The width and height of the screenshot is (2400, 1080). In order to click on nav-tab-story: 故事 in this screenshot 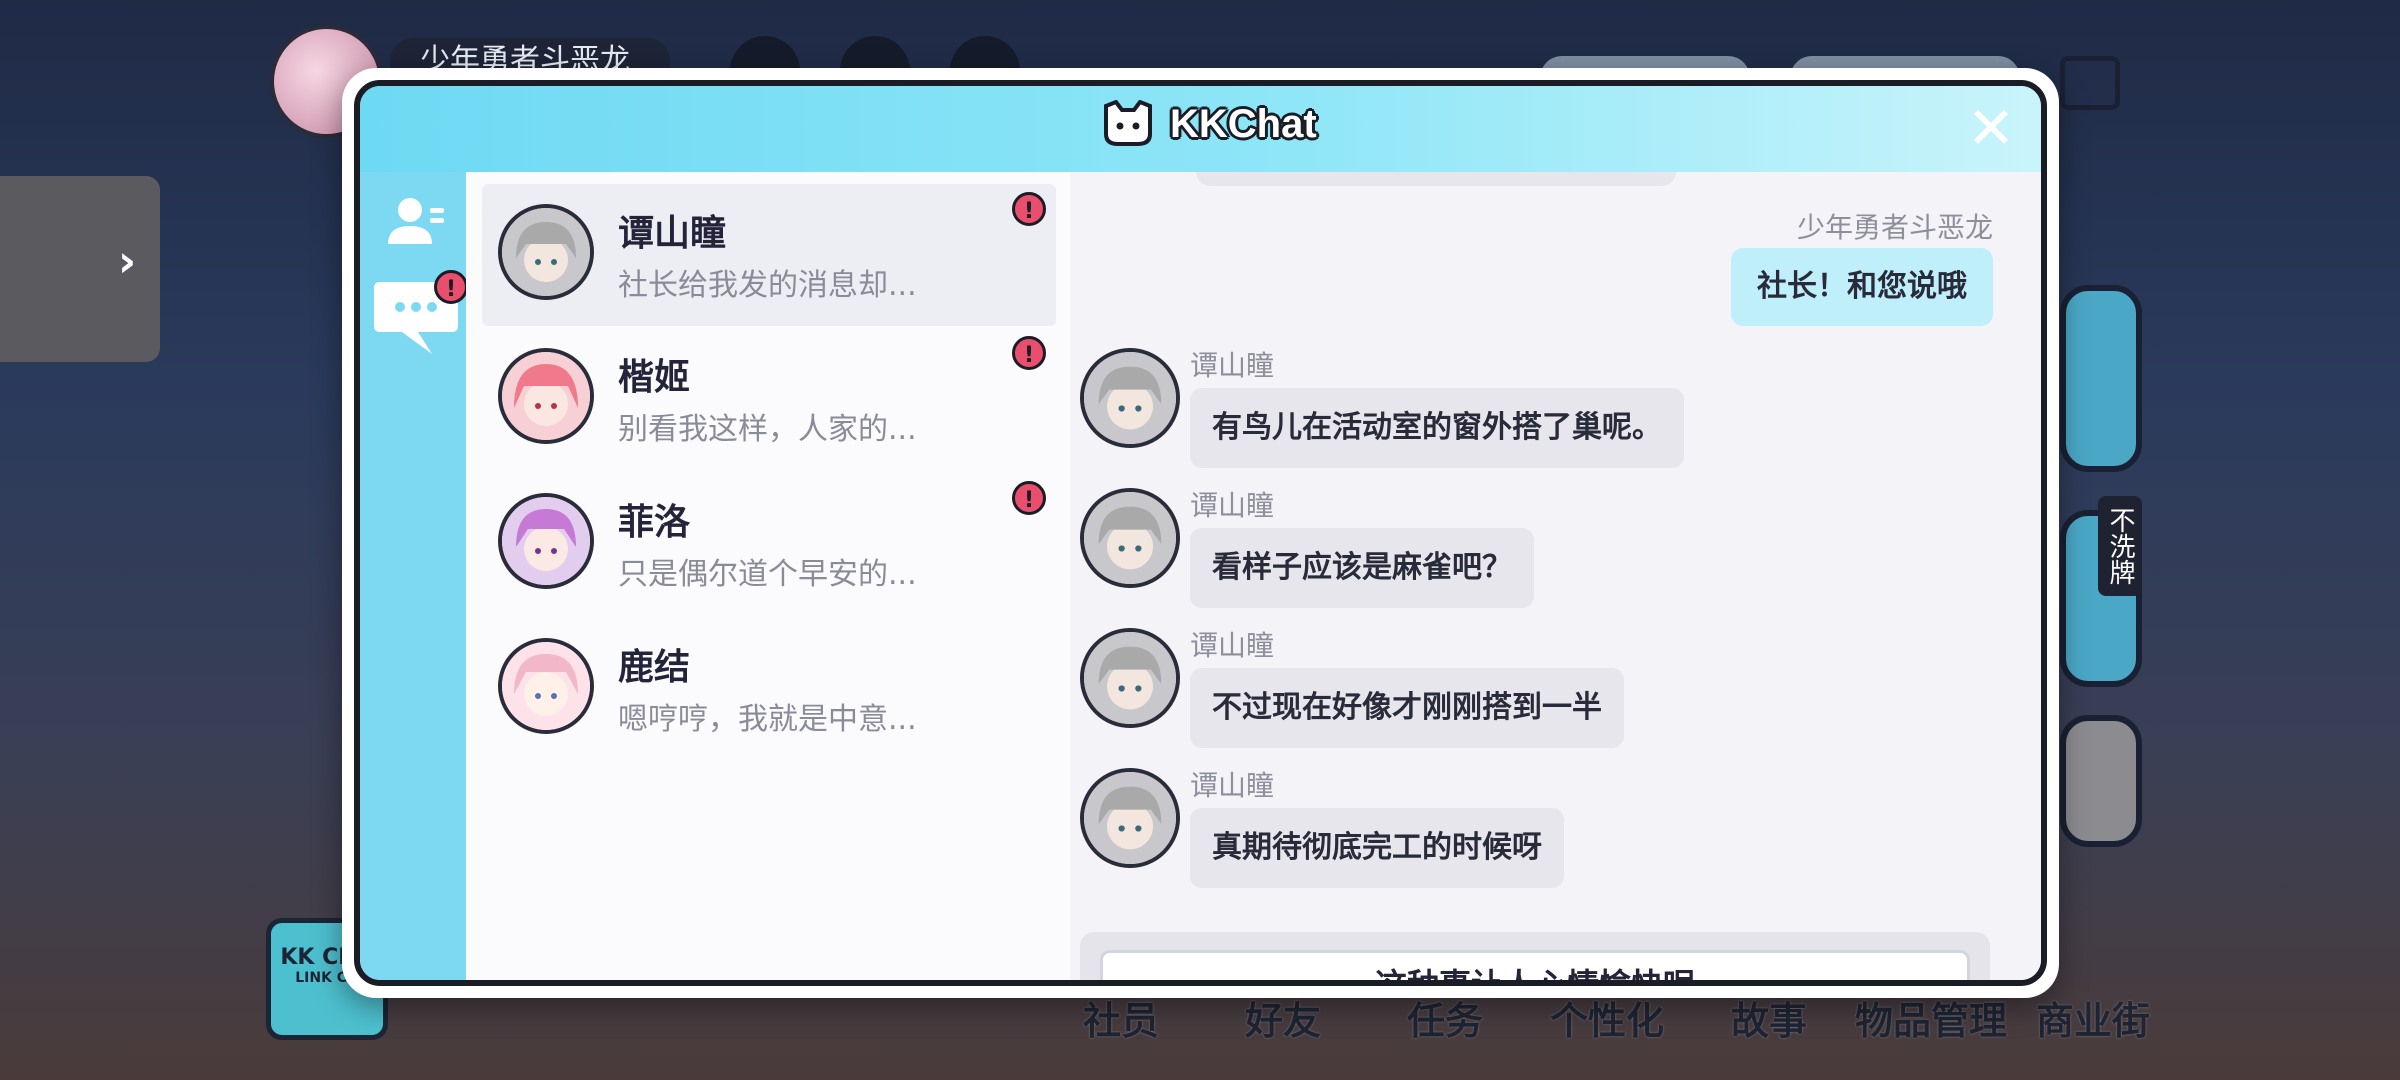, I will do `click(1769, 1017)`.